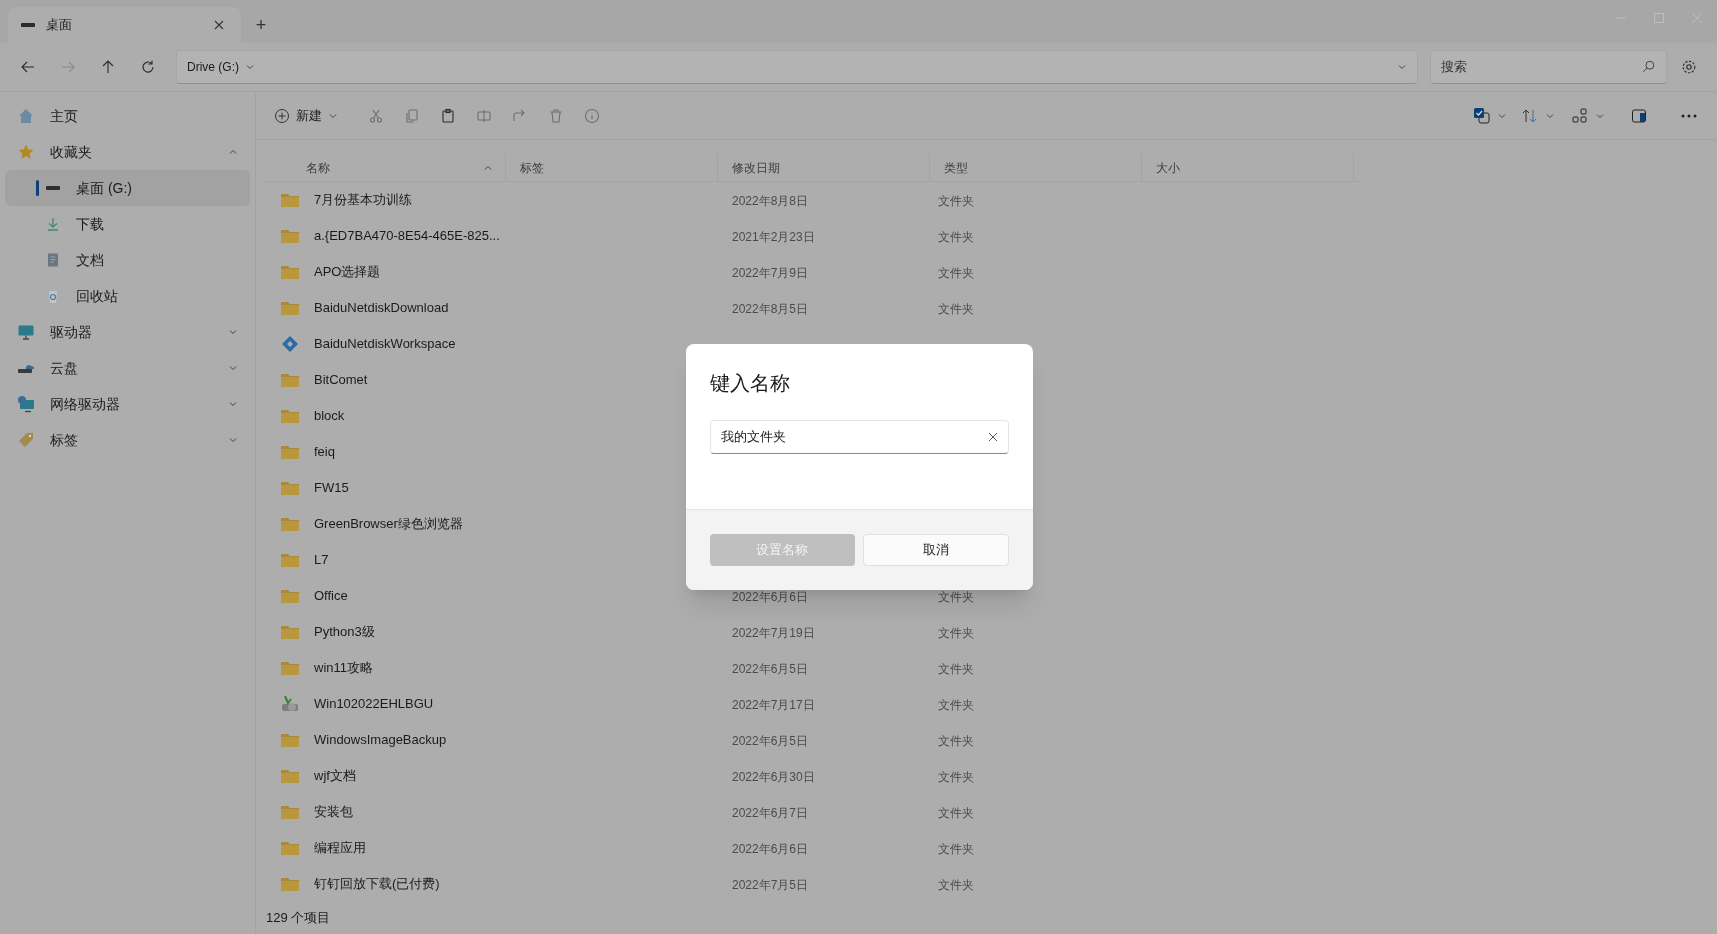  I want to click on collapse-button, so click(233, 152).